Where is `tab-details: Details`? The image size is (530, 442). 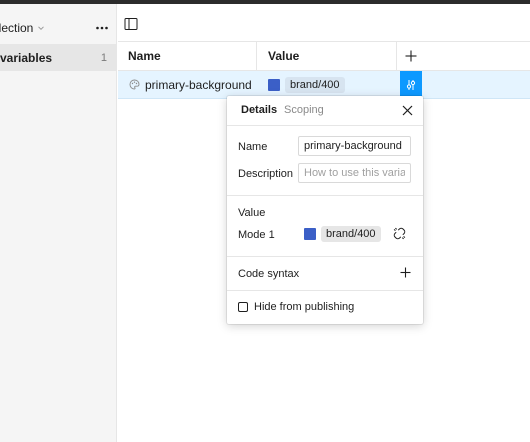 tab-details: Details is located at coordinates (259, 110).